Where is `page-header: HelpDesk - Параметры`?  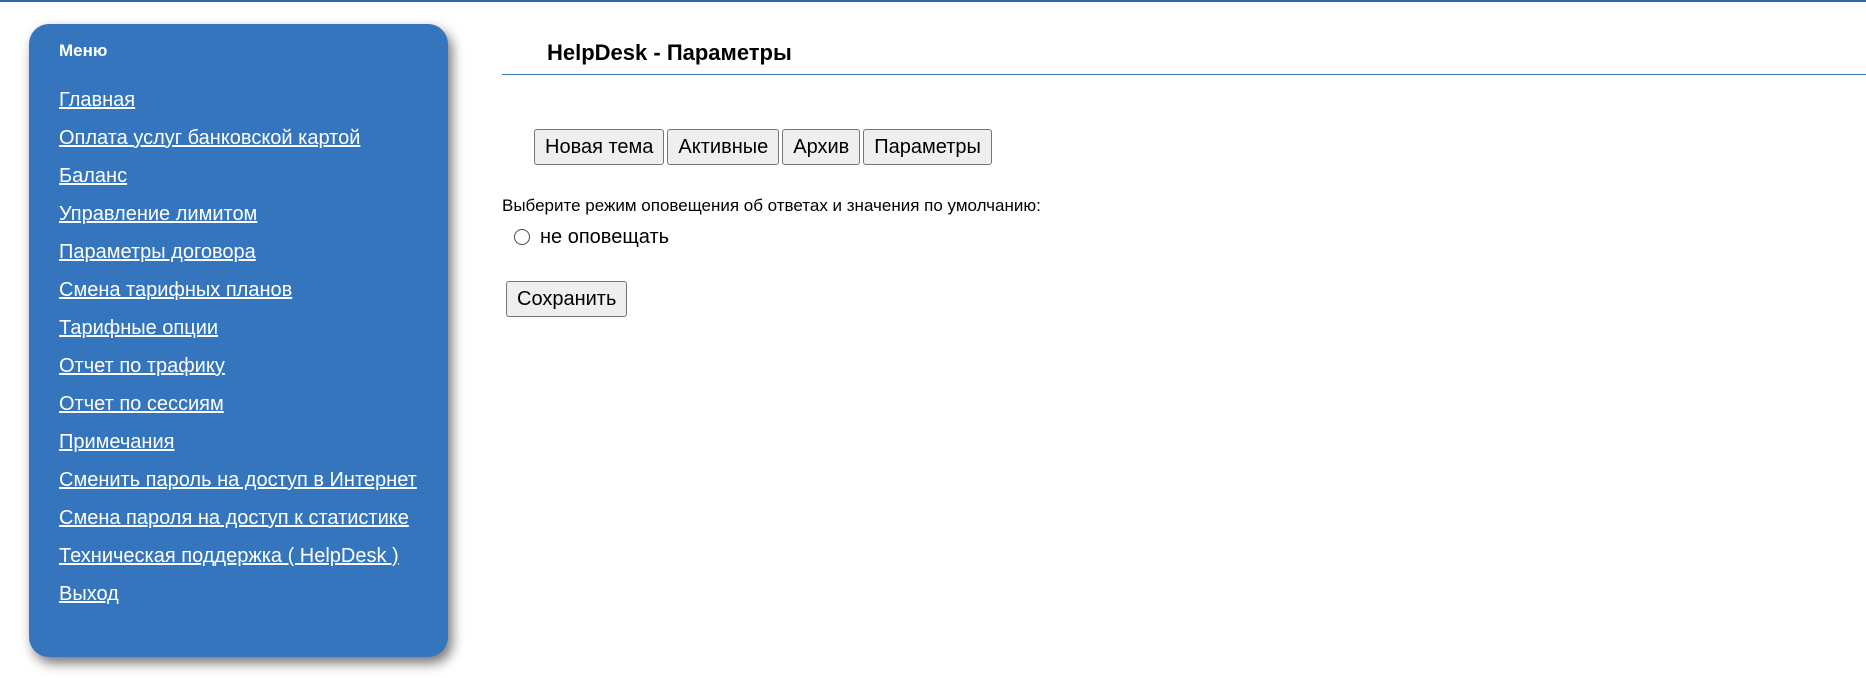 page-header: HelpDesk - Параметры is located at coordinates (1184, 38).